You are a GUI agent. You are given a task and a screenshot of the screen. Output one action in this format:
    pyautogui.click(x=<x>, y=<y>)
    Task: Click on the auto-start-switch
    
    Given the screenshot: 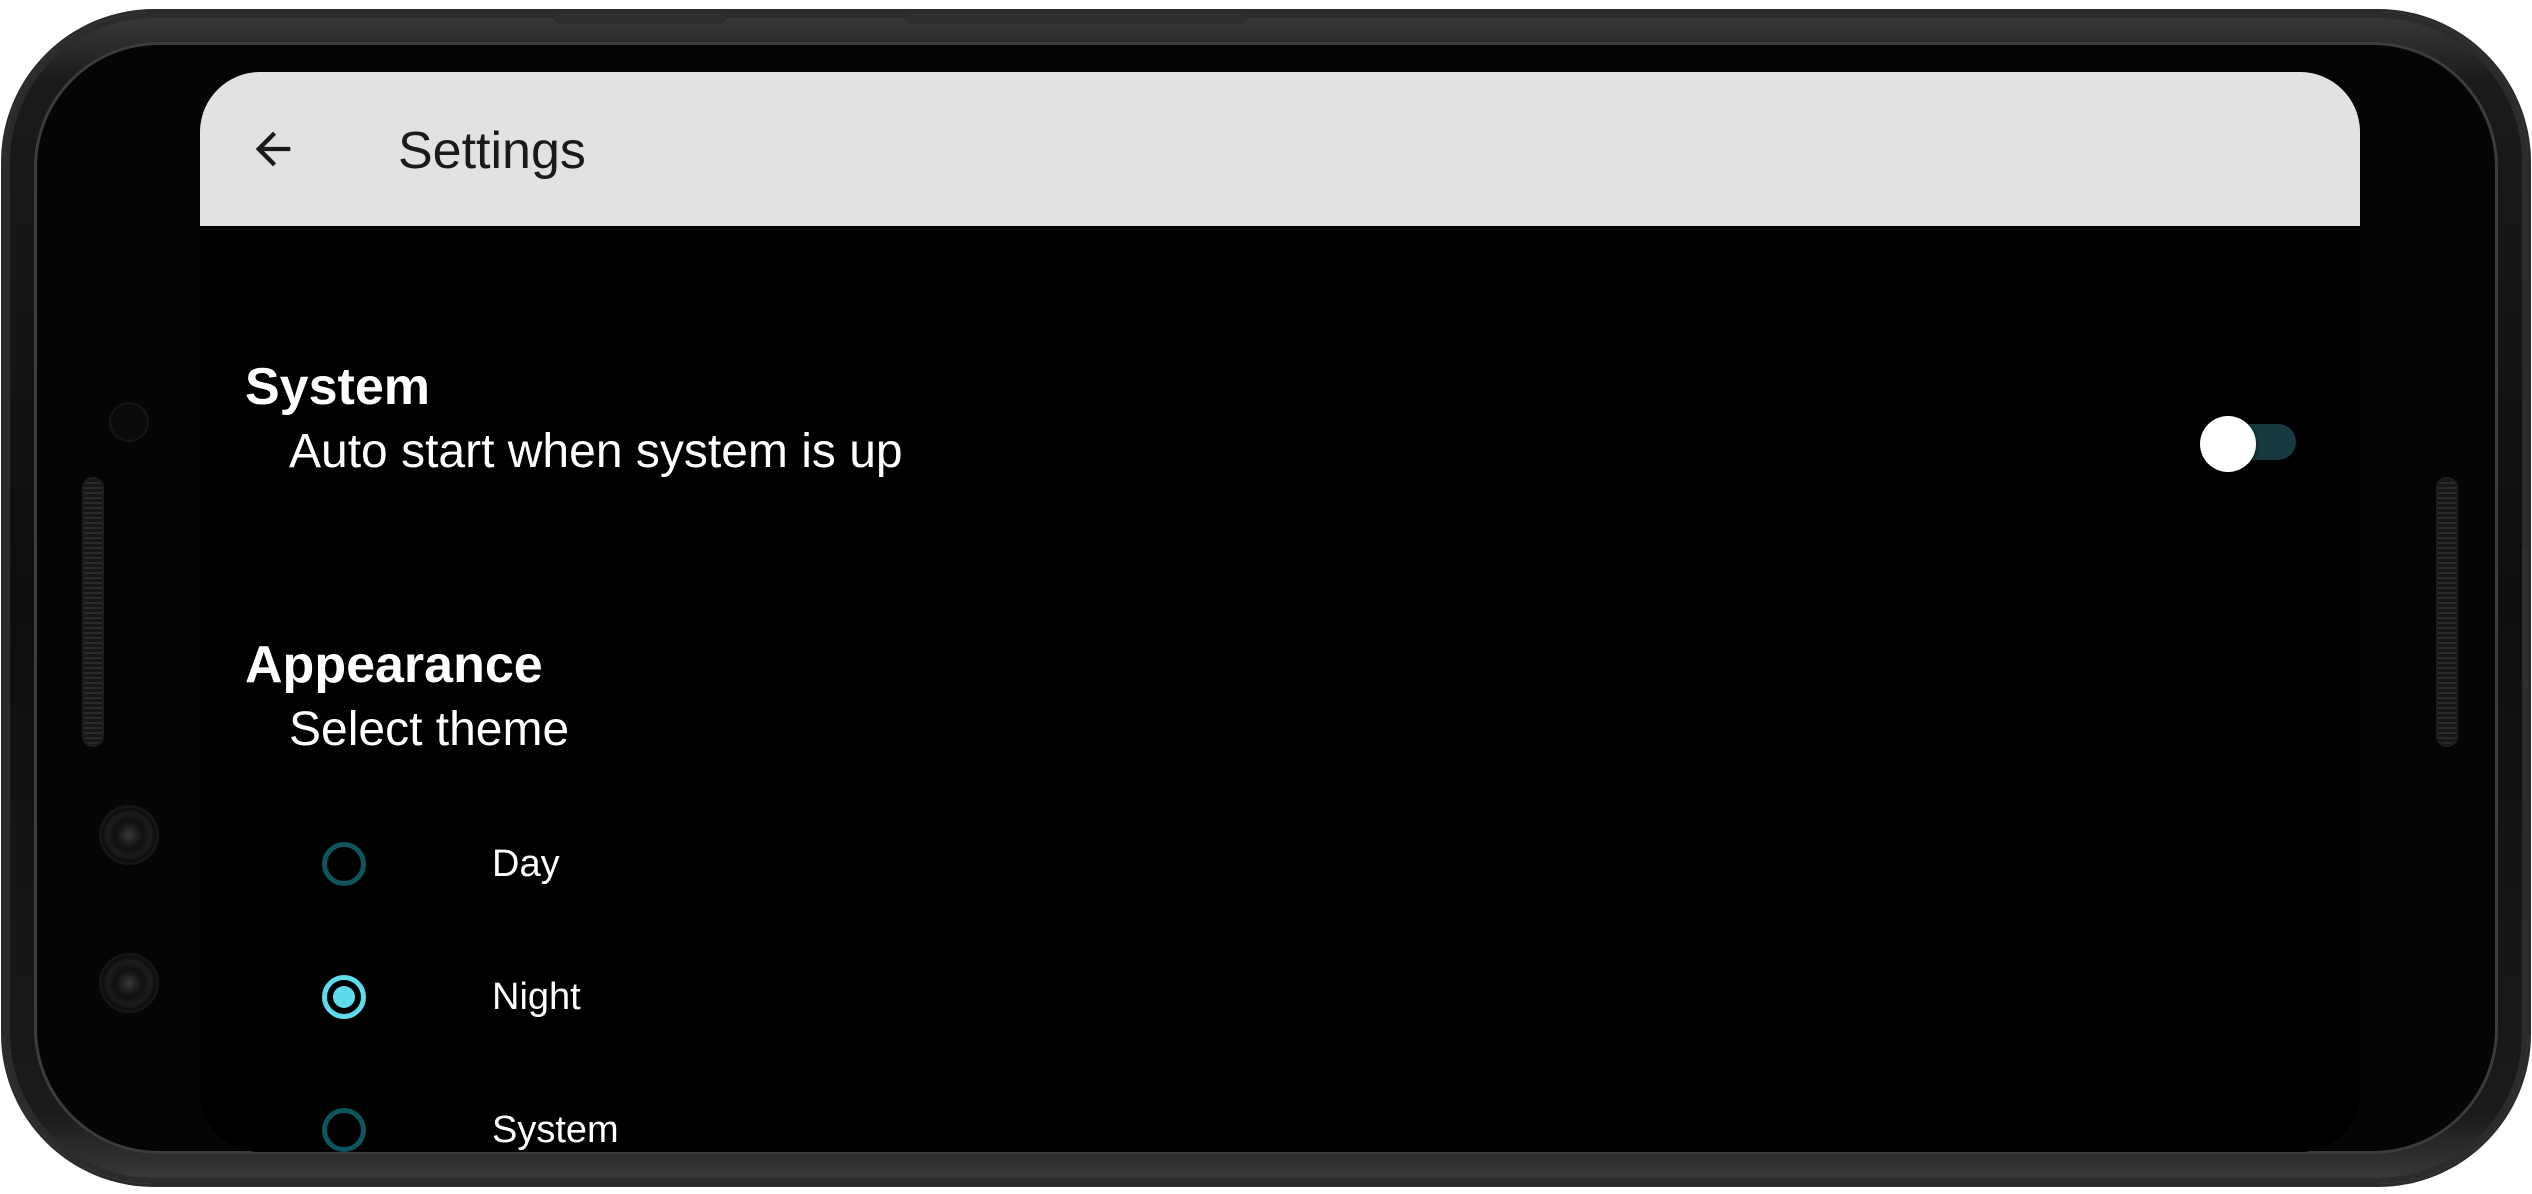 What is the action you would take?
    pyautogui.click(x=2248, y=442)
    